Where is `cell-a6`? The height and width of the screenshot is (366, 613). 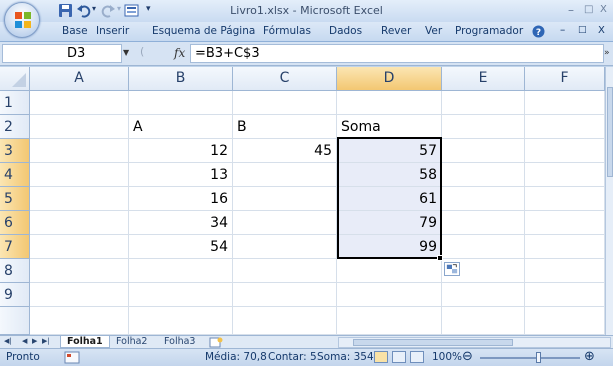 cell-a6 is located at coordinates (79, 223).